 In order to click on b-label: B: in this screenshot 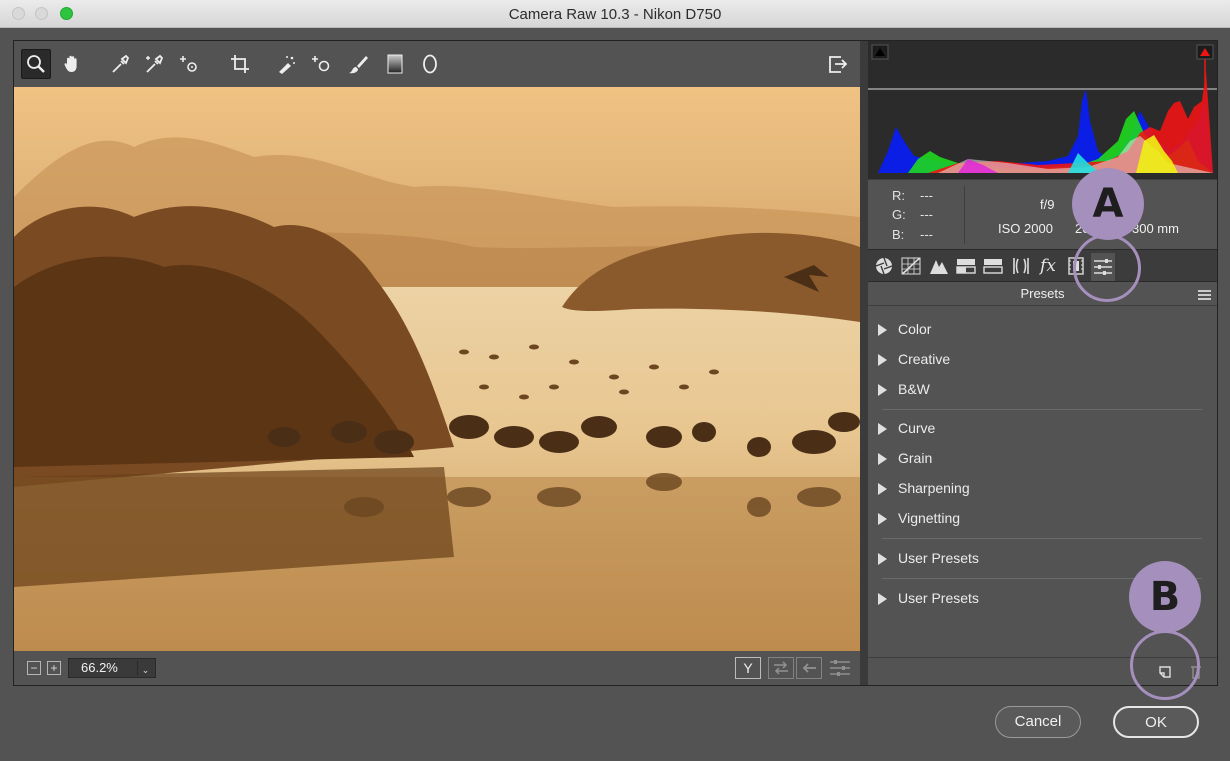, I will do `click(898, 234)`.